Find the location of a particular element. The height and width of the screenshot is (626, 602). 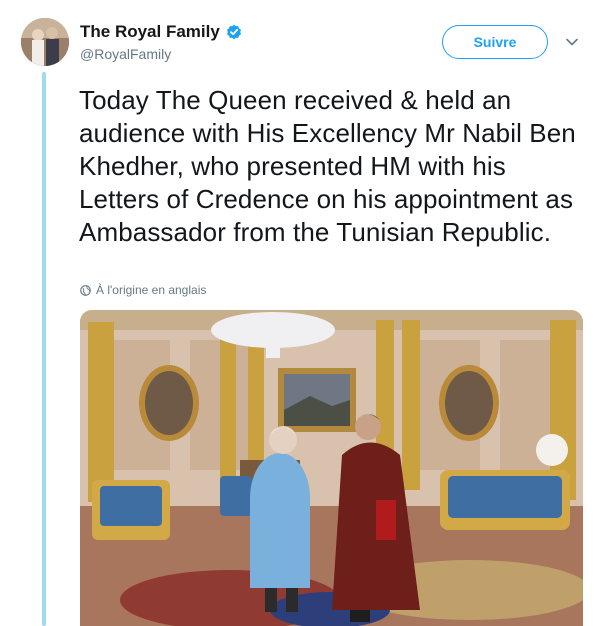

chevron-down-icon is located at coordinates (572, 42).